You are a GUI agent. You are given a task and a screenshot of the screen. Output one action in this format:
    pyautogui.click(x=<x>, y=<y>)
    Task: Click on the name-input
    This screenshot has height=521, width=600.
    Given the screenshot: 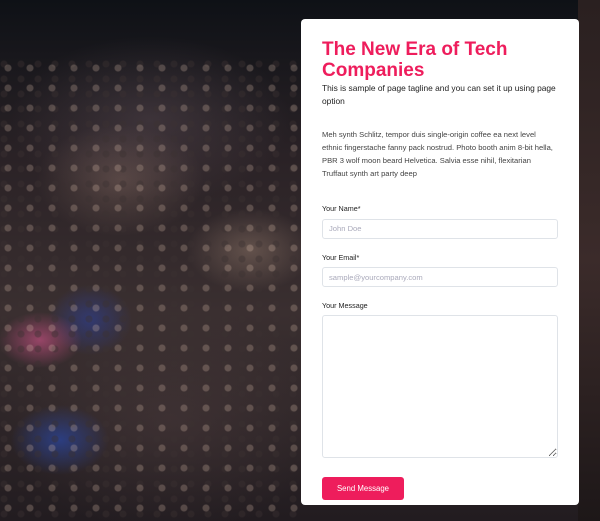 What is the action you would take?
    pyautogui.click(x=440, y=228)
    